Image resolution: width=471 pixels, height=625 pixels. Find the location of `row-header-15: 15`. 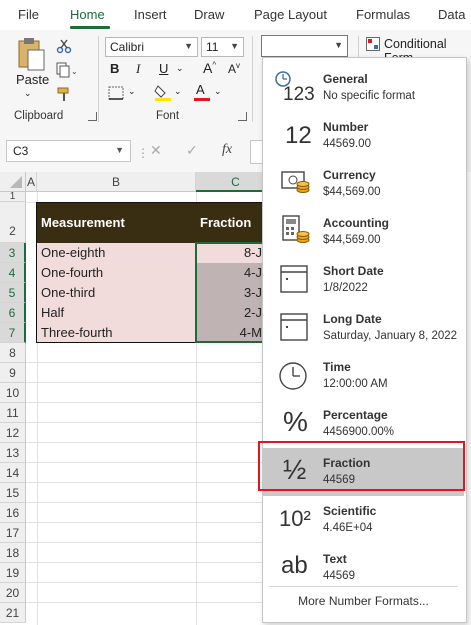

row-header-15: 15 is located at coordinates (13, 493).